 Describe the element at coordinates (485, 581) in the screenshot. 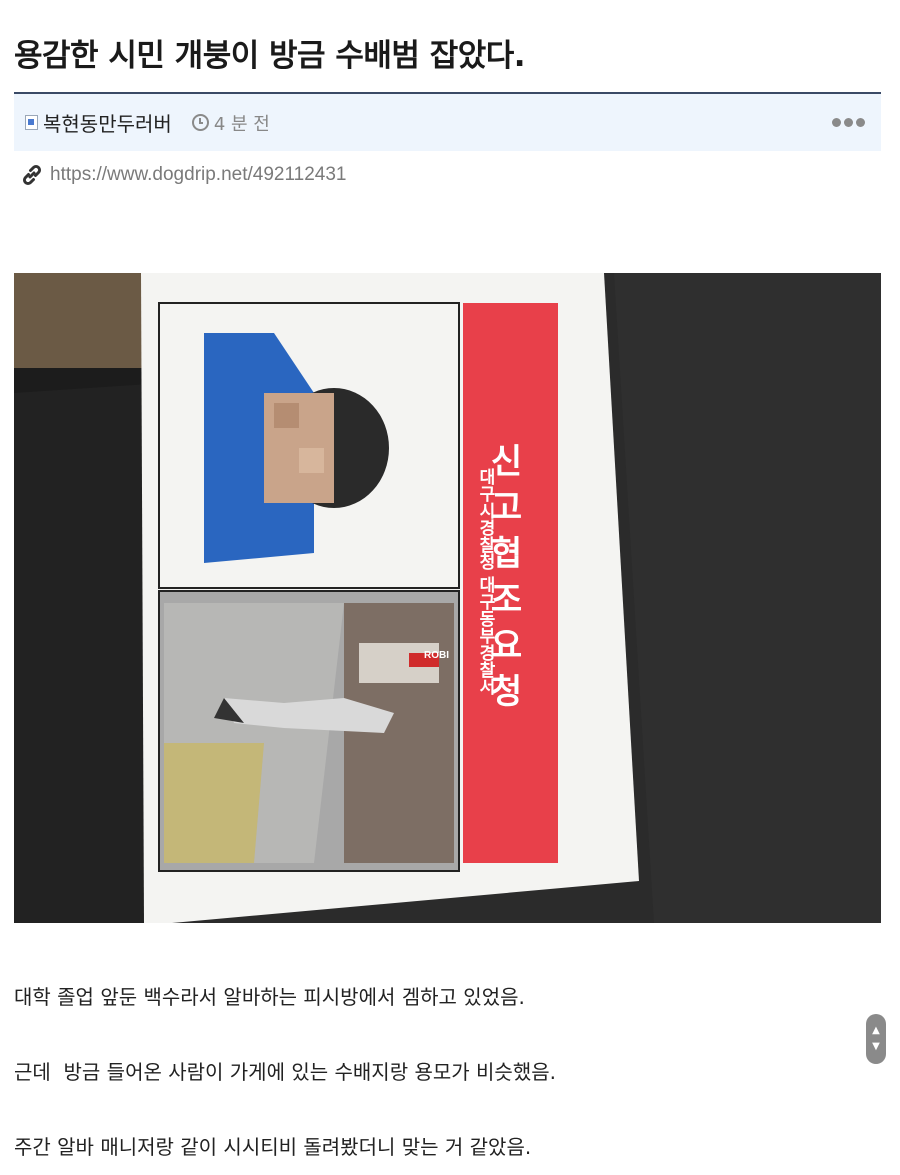

I see `flyer-agencies: 대구시경찰청 대구동부경찰서` at that location.